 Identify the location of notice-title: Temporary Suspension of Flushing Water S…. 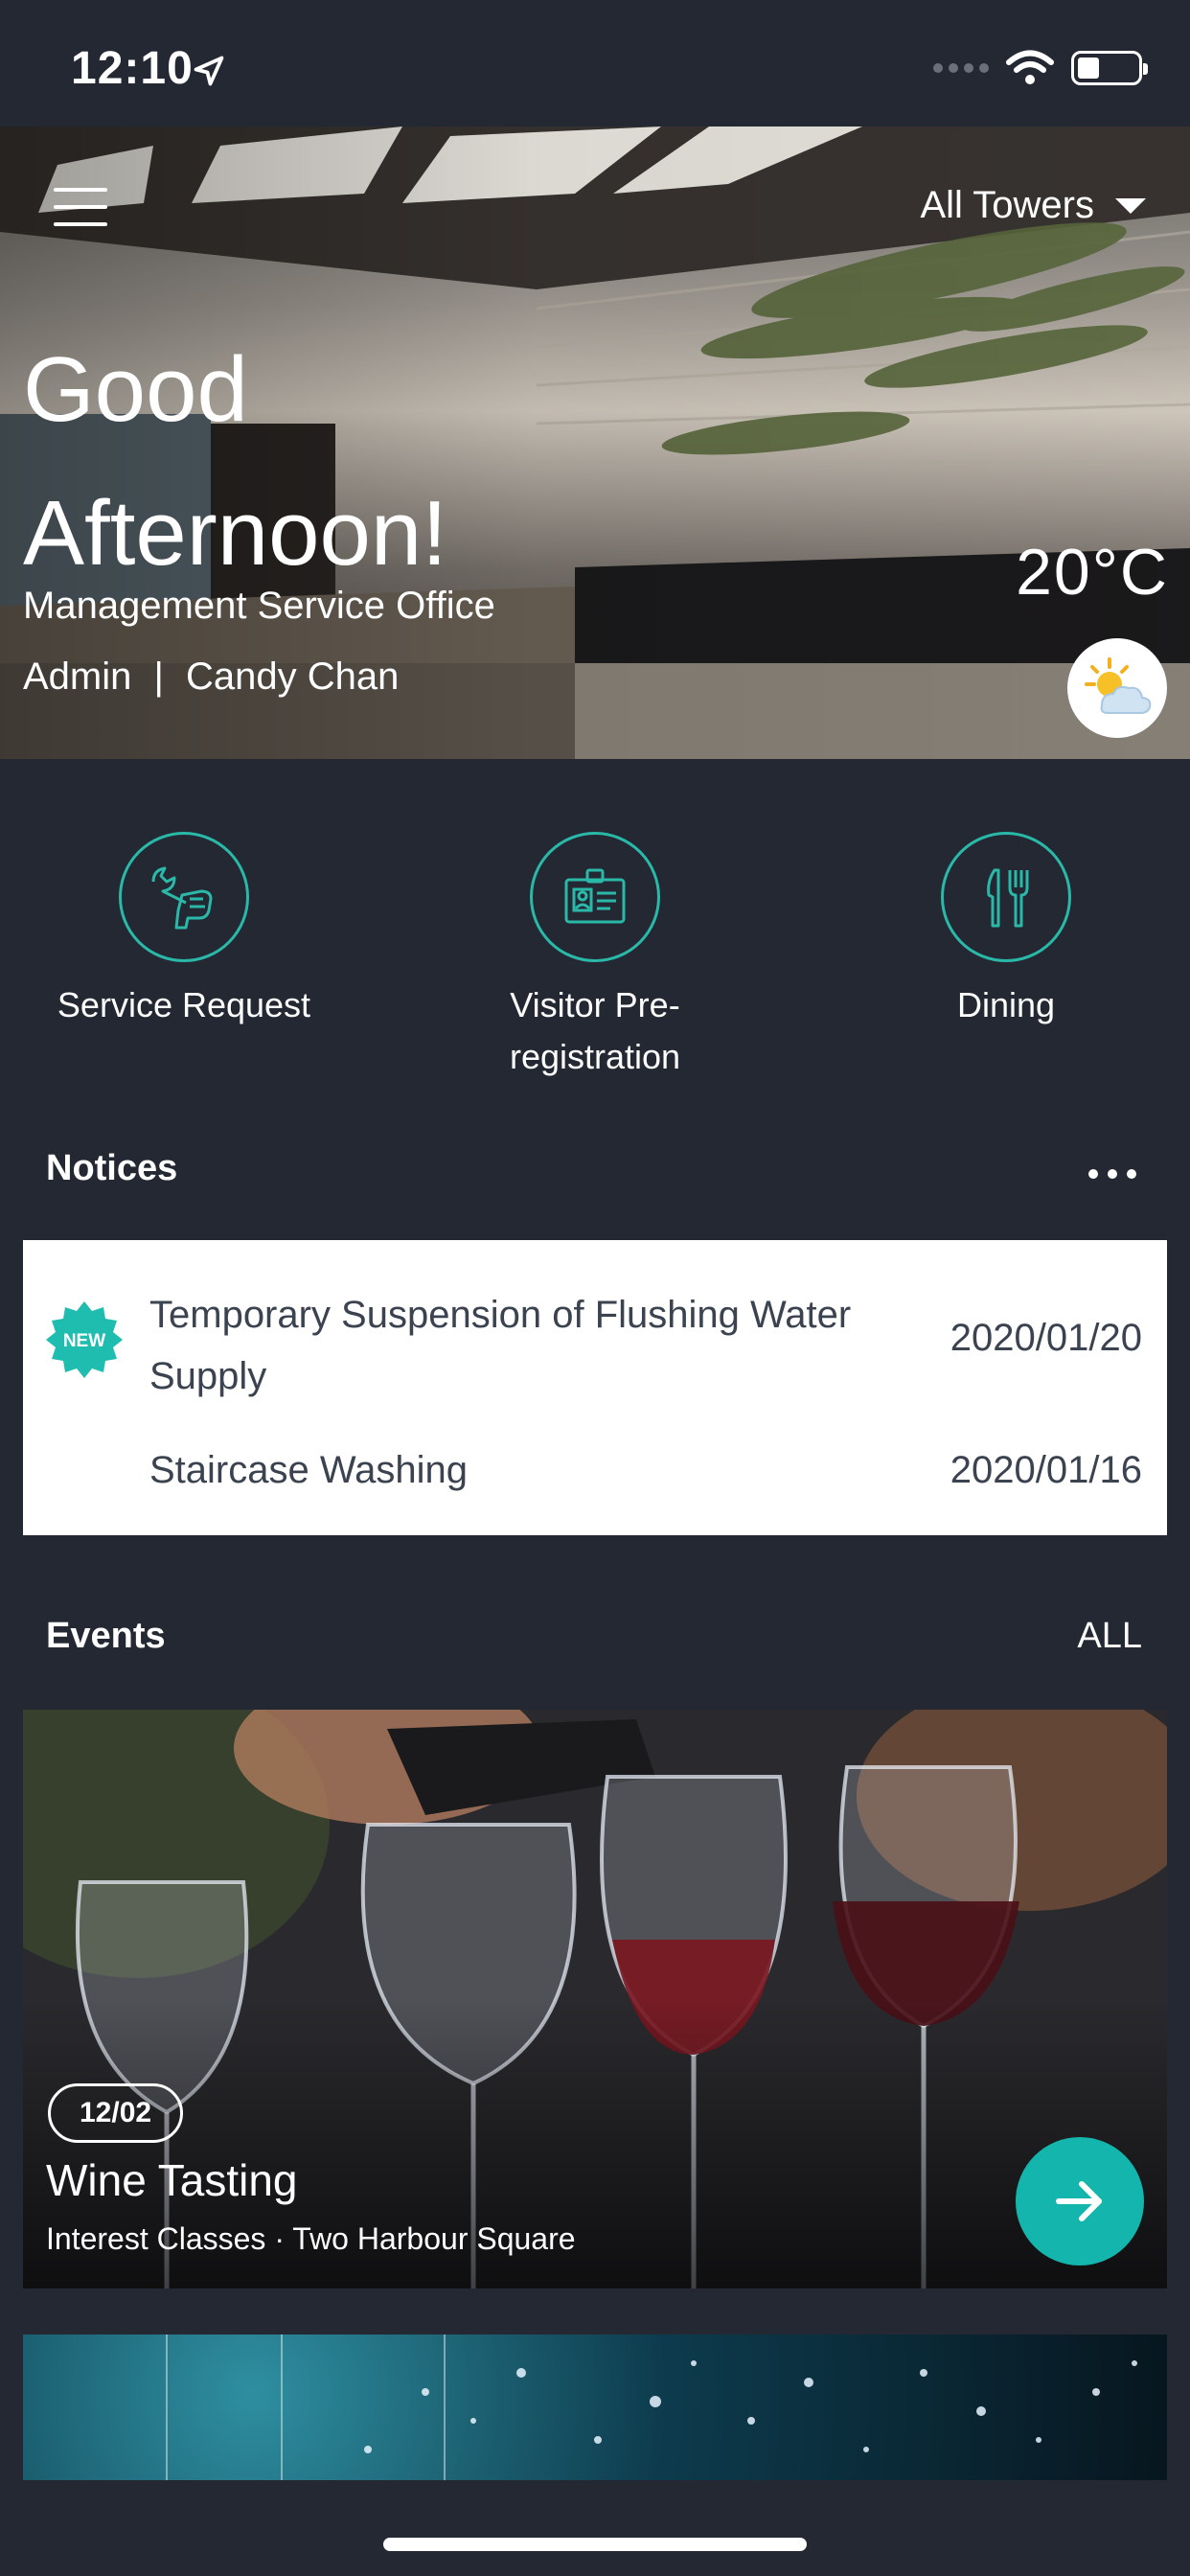
(500, 1345).